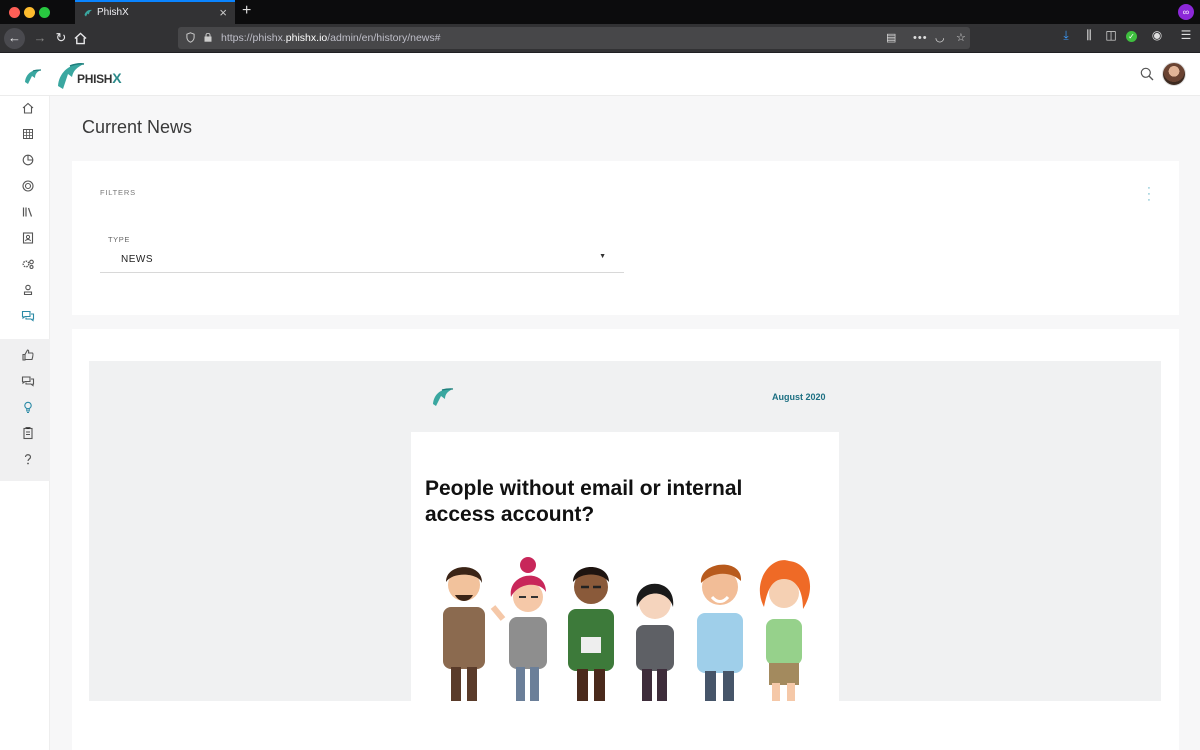  What do you see at coordinates (190, 37) in the screenshot?
I see `tracking-shield-icon` at bounding box center [190, 37].